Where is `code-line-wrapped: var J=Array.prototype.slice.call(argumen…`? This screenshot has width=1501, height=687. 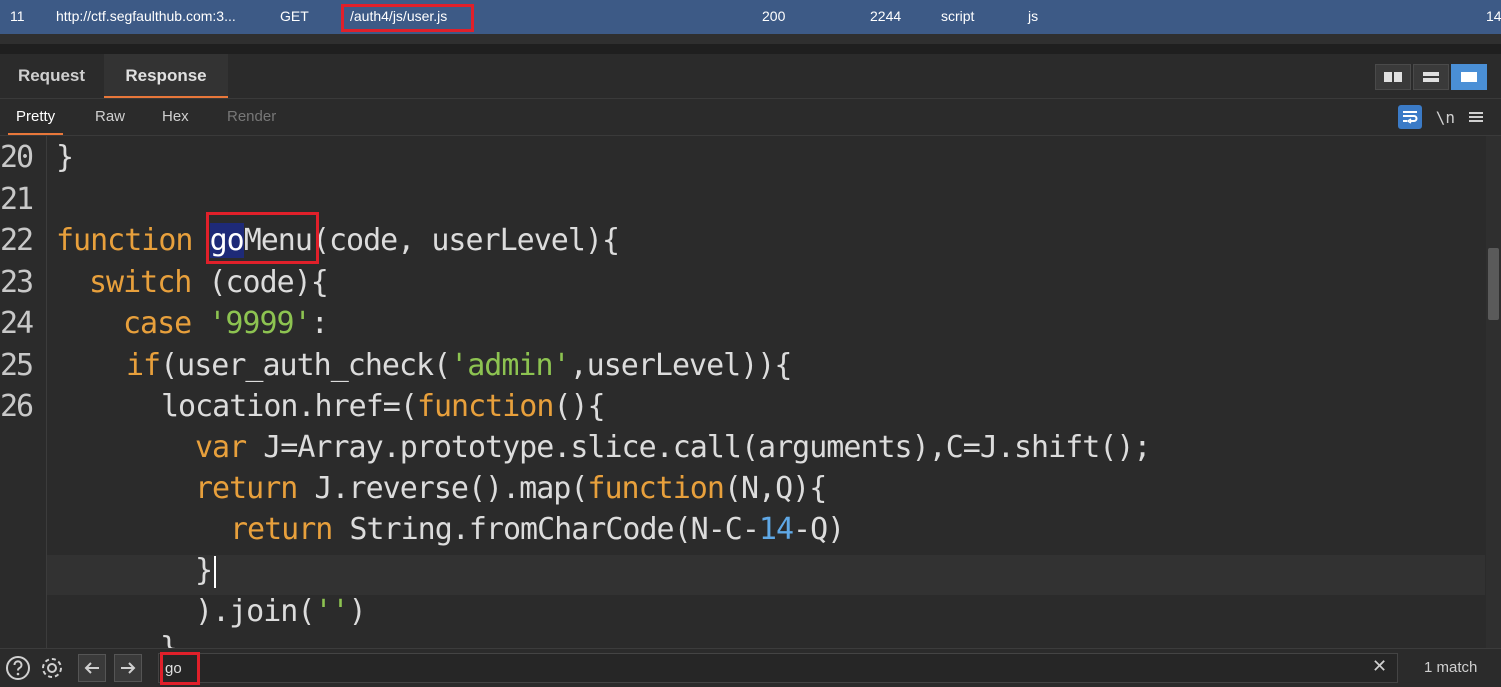 code-line-wrapped: var J=Array.prototype.slice.call(argumen… is located at coordinates (673, 447).